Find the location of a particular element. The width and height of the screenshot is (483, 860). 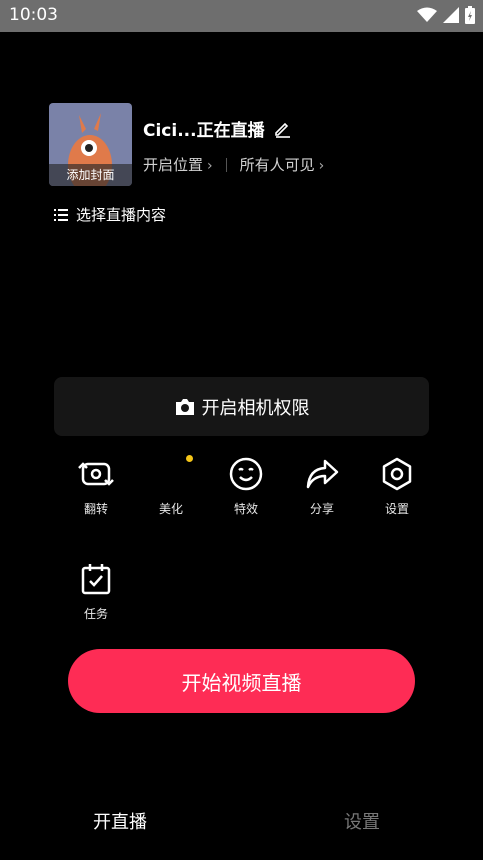

status-icons is located at coordinates (446, 15).